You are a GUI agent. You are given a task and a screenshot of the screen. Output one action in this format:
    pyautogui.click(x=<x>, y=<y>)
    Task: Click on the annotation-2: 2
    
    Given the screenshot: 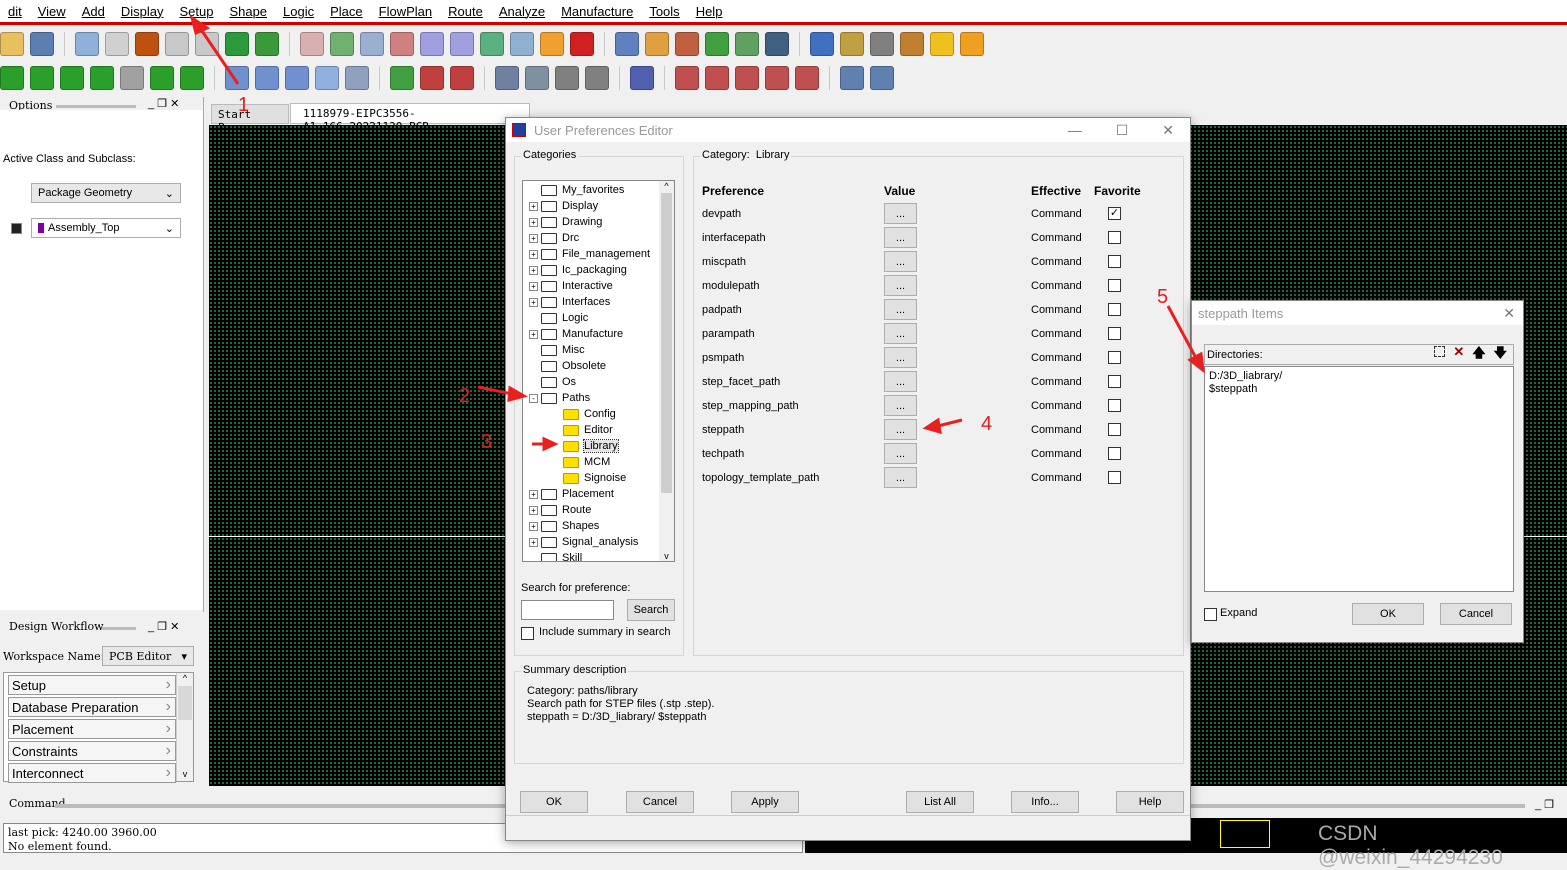 What is the action you would take?
    pyautogui.click(x=465, y=396)
    